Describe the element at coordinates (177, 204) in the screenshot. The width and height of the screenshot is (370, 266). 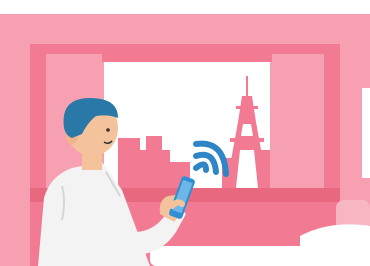
I see `thumb` at that location.